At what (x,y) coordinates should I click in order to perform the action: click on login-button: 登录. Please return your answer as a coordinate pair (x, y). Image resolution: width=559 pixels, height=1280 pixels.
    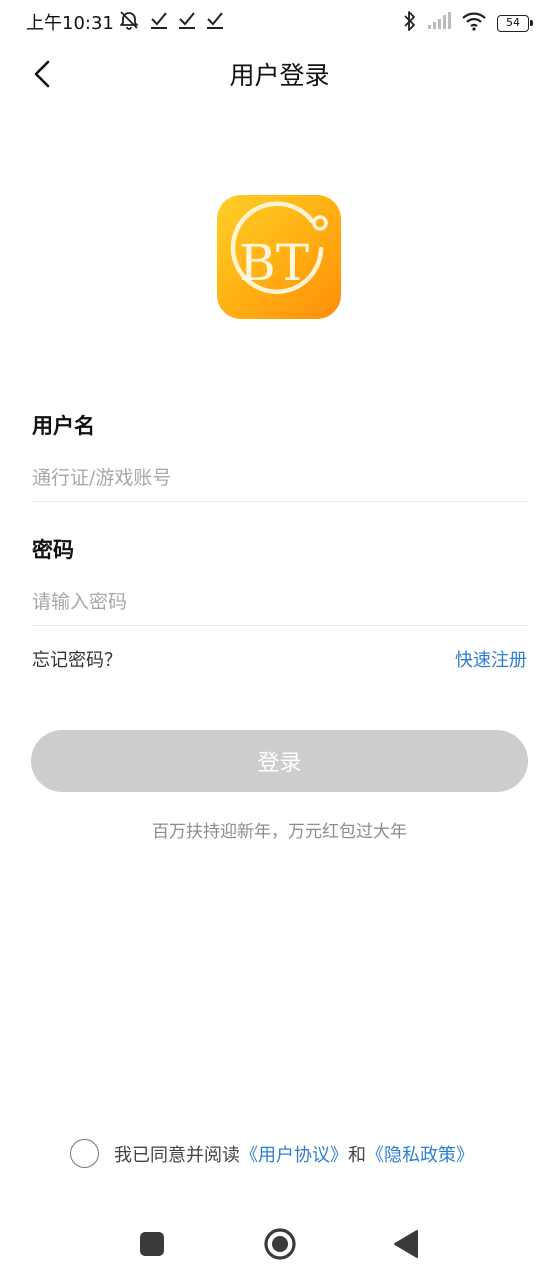
    Looking at the image, I should click on (279, 761).